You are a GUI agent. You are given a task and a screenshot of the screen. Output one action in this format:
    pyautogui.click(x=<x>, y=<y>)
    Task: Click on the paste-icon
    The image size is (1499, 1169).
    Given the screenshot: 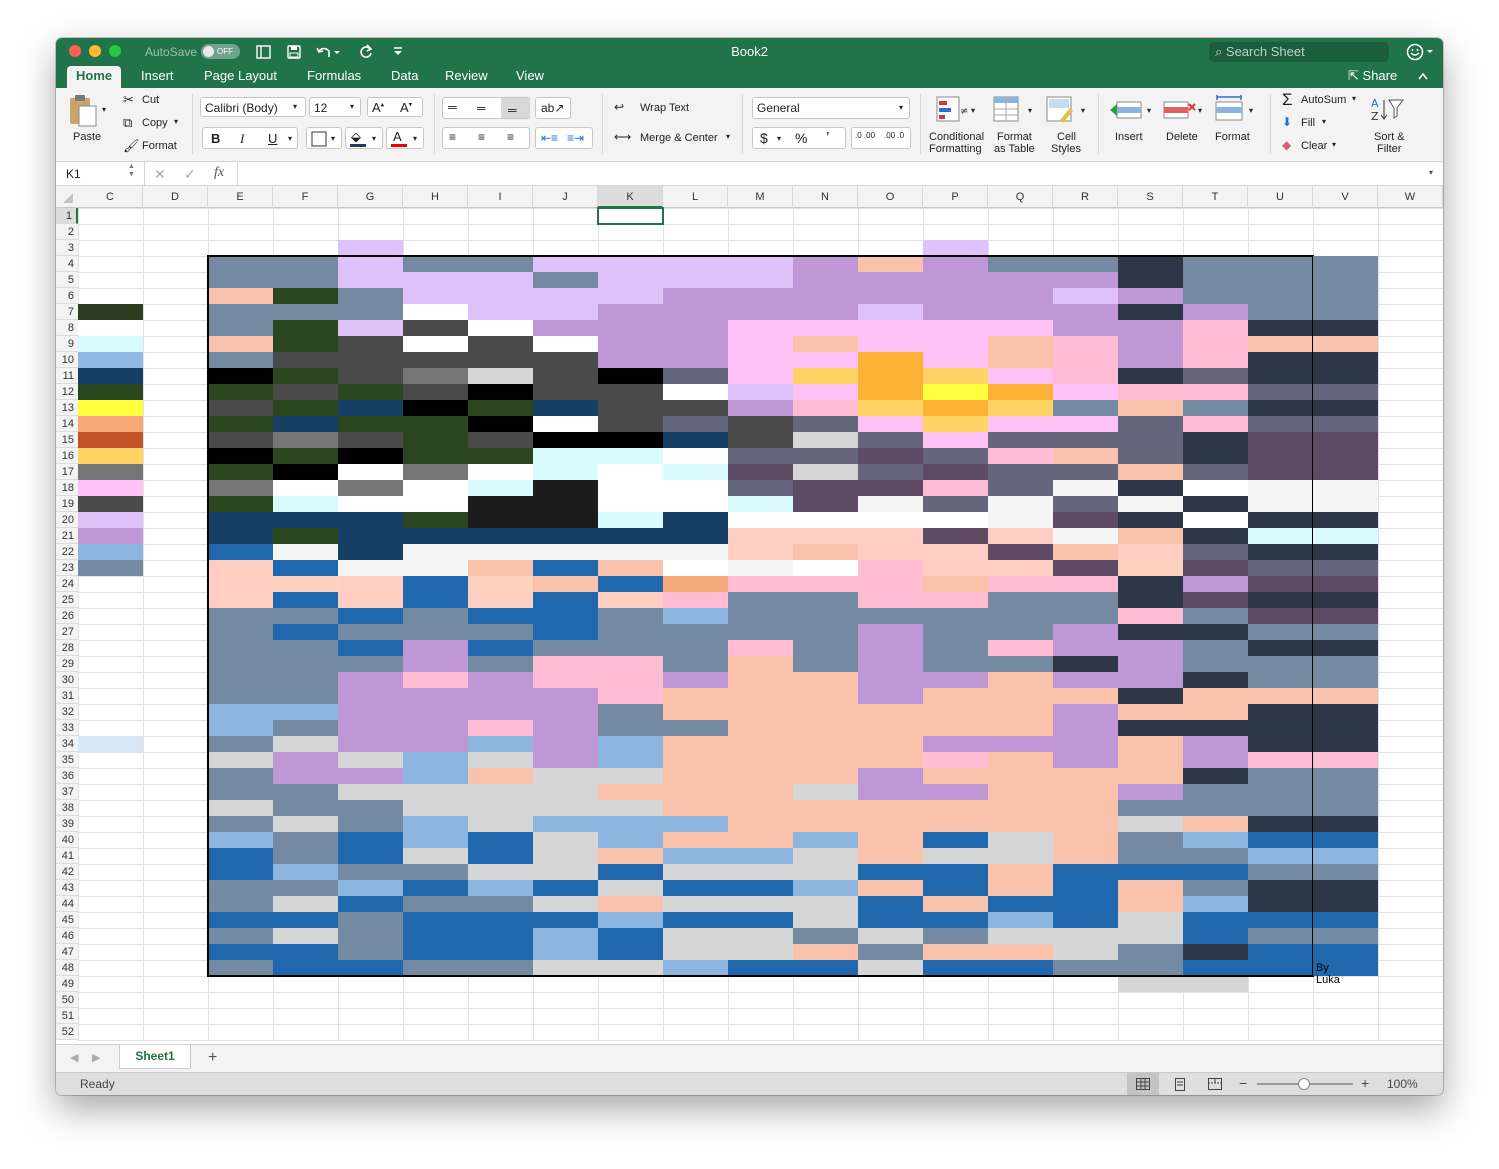 What is the action you would take?
    pyautogui.click(x=83, y=111)
    